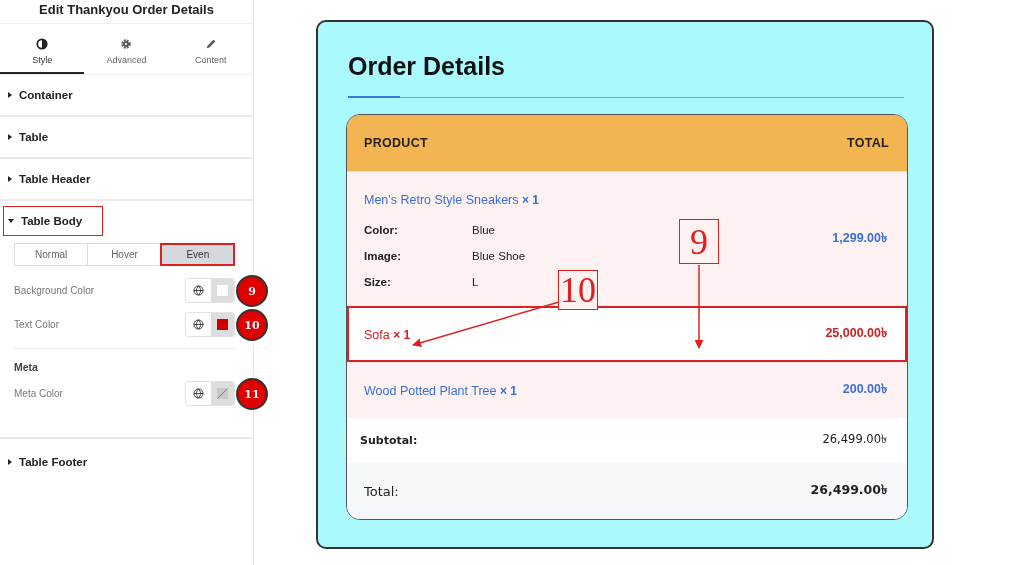 The height and width of the screenshot is (565, 1024). What do you see at coordinates (42, 44) in the screenshot?
I see `contrast-icon` at bounding box center [42, 44].